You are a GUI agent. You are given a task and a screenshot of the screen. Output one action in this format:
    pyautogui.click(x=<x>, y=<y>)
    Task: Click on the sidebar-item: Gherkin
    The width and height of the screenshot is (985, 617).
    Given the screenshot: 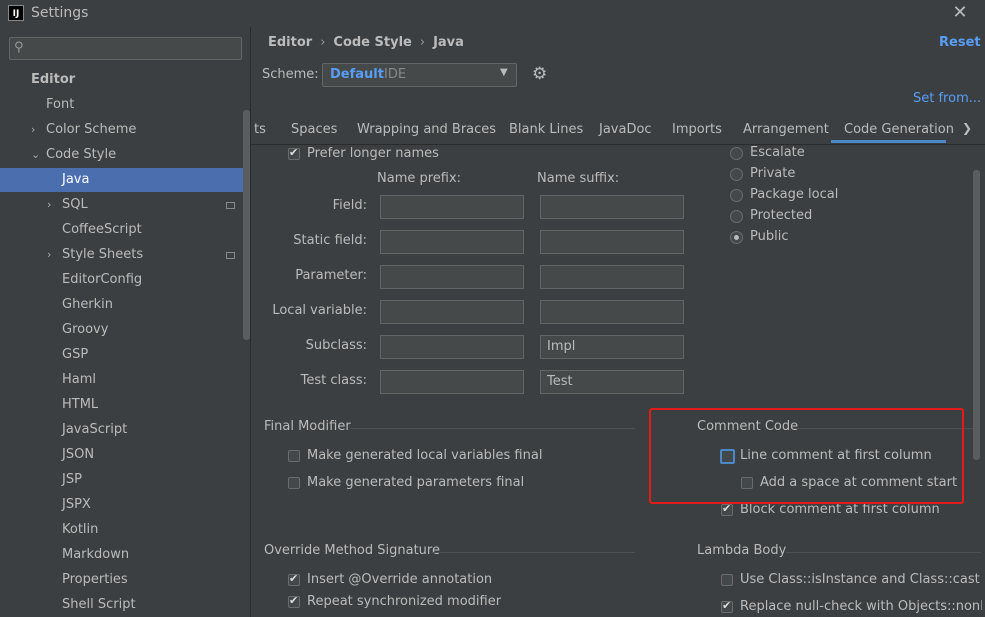 What is the action you would take?
    pyautogui.click(x=125, y=305)
    